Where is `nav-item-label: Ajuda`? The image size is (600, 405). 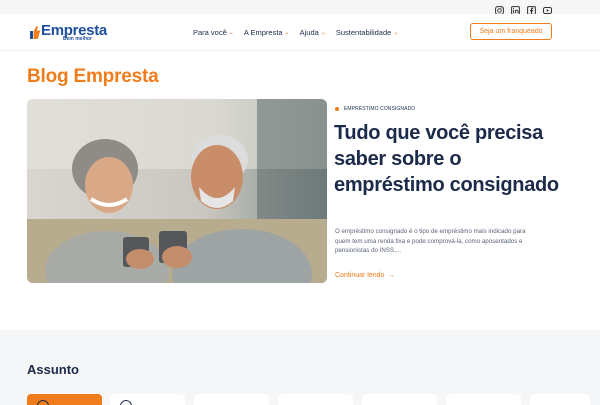 nav-item-label: Ajuda is located at coordinates (309, 32).